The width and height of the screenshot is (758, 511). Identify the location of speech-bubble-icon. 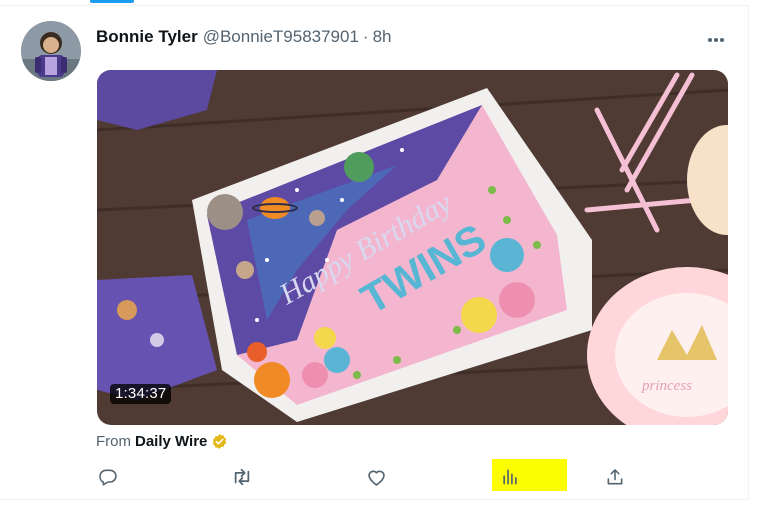
(108, 479).